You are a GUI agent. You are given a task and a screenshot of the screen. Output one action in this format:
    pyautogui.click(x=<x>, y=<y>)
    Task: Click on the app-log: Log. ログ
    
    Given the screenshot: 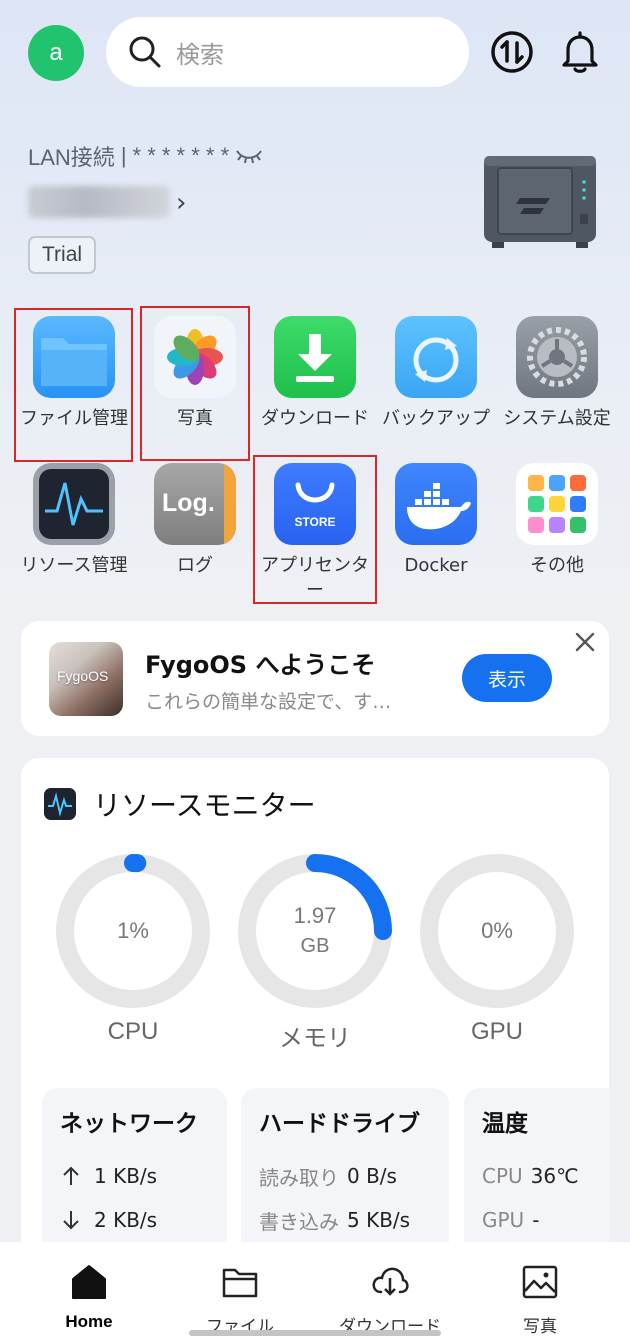 What is the action you would take?
    pyautogui.click(x=195, y=520)
    